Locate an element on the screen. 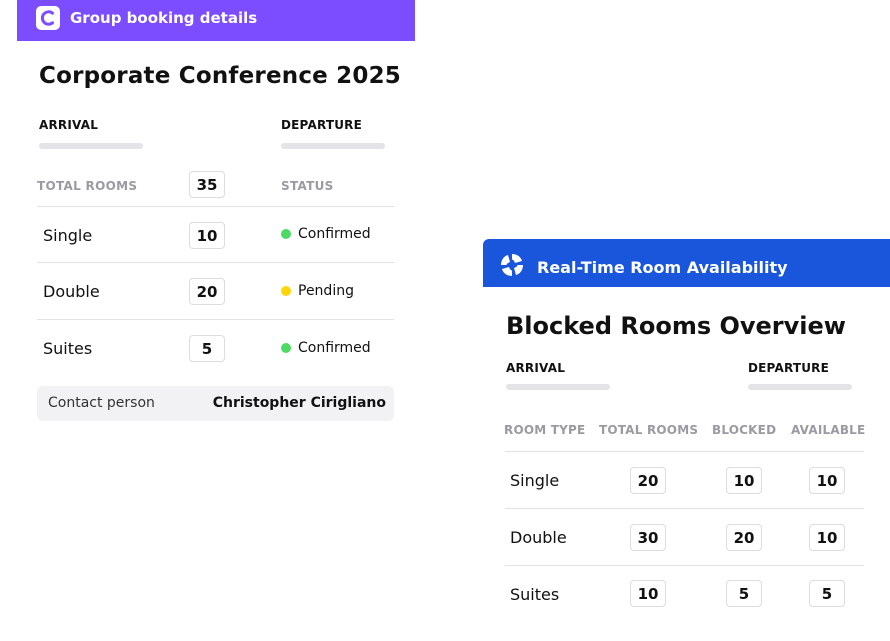  total-rooms-suites: 10 is located at coordinates (648, 593).